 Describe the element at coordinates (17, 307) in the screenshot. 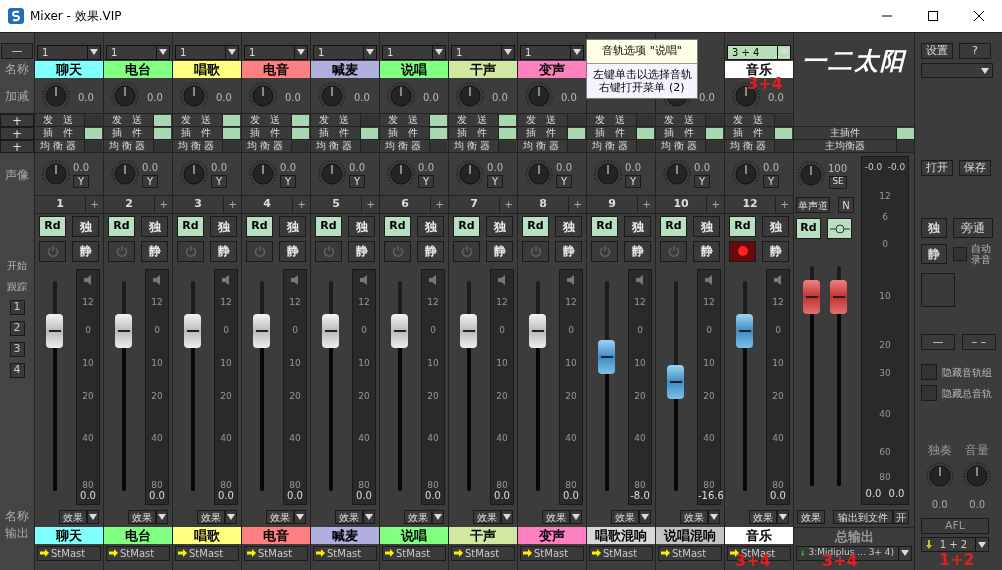

I see `track-group-button: 1` at that location.